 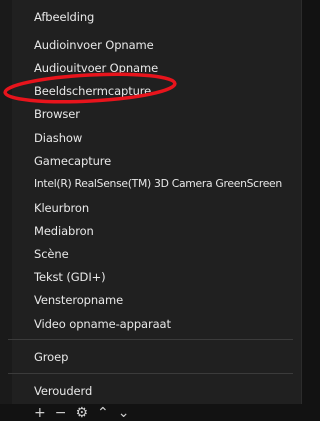 I want to click on menu-item-afbeelding: Afbeelding, so click(x=167, y=17).